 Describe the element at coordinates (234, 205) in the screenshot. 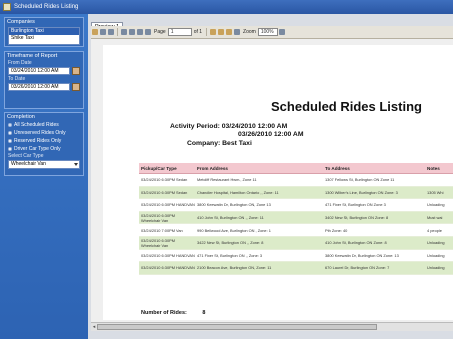

I see `cell-from: 3800 Keewatin Dr, Burlington ON, Zone 13` at that location.